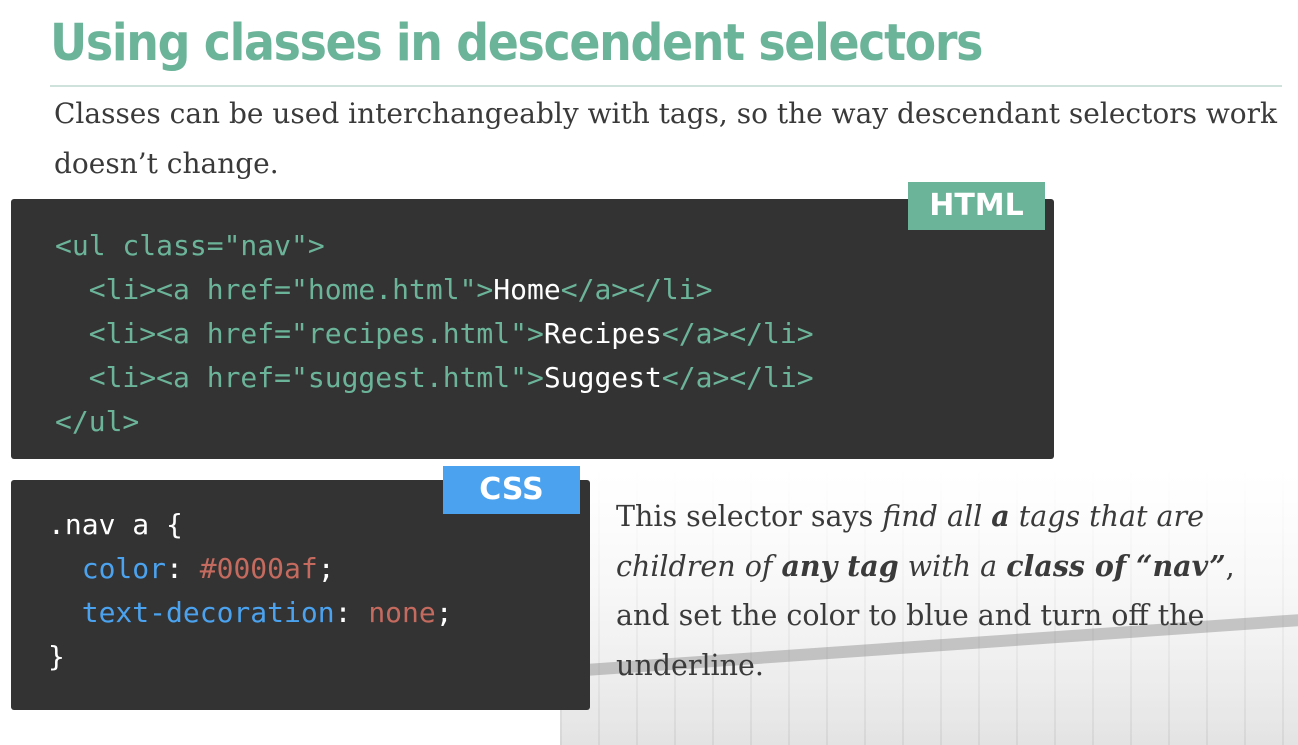 This screenshot has height=745, width=1298. What do you see at coordinates (666, 86) in the screenshot?
I see `title-divider` at bounding box center [666, 86].